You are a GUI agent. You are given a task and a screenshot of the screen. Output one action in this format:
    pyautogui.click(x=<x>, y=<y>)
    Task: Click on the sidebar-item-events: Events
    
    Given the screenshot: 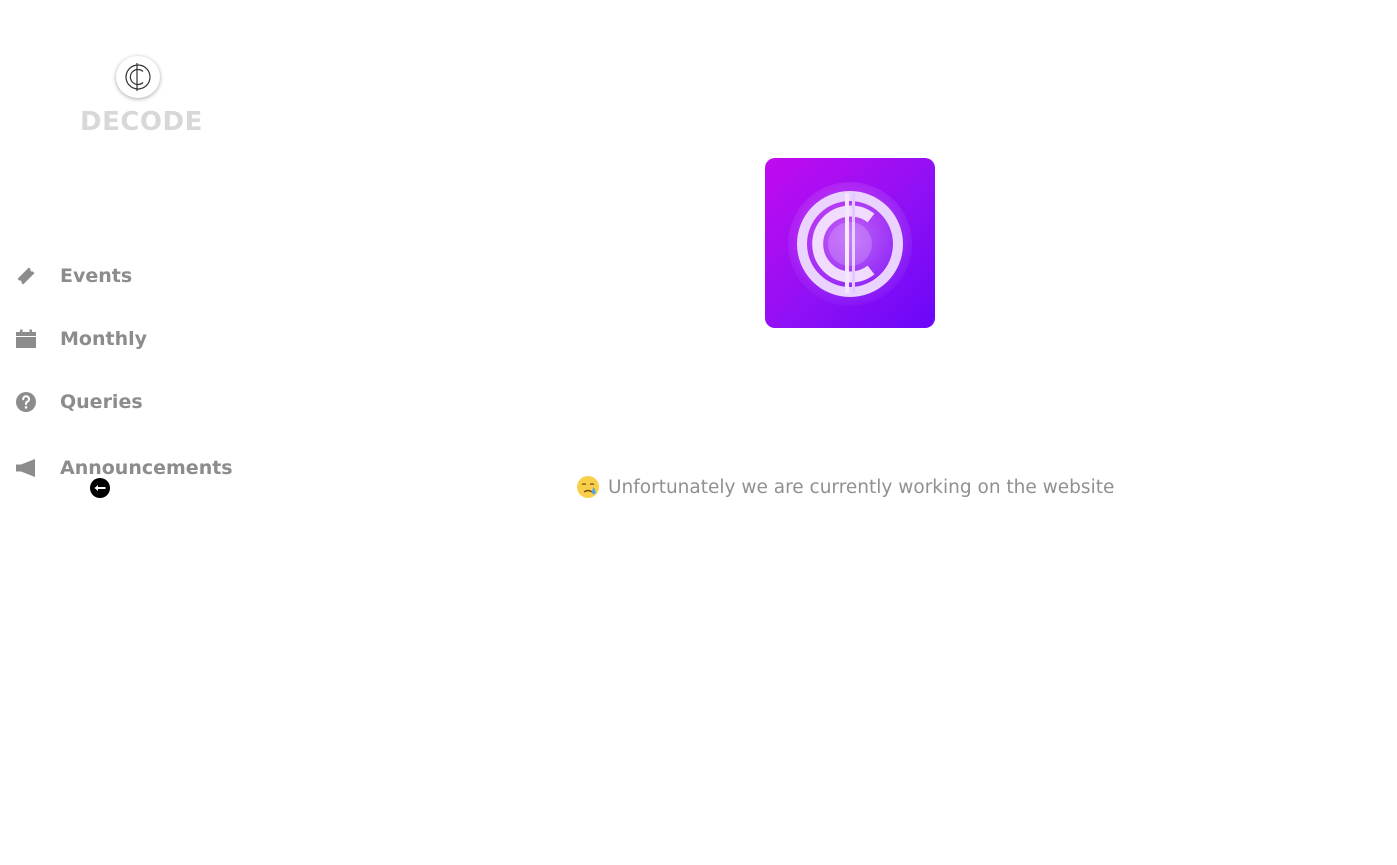 What is the action you would take?
    pyautogui.click(x=73, y=276)
    